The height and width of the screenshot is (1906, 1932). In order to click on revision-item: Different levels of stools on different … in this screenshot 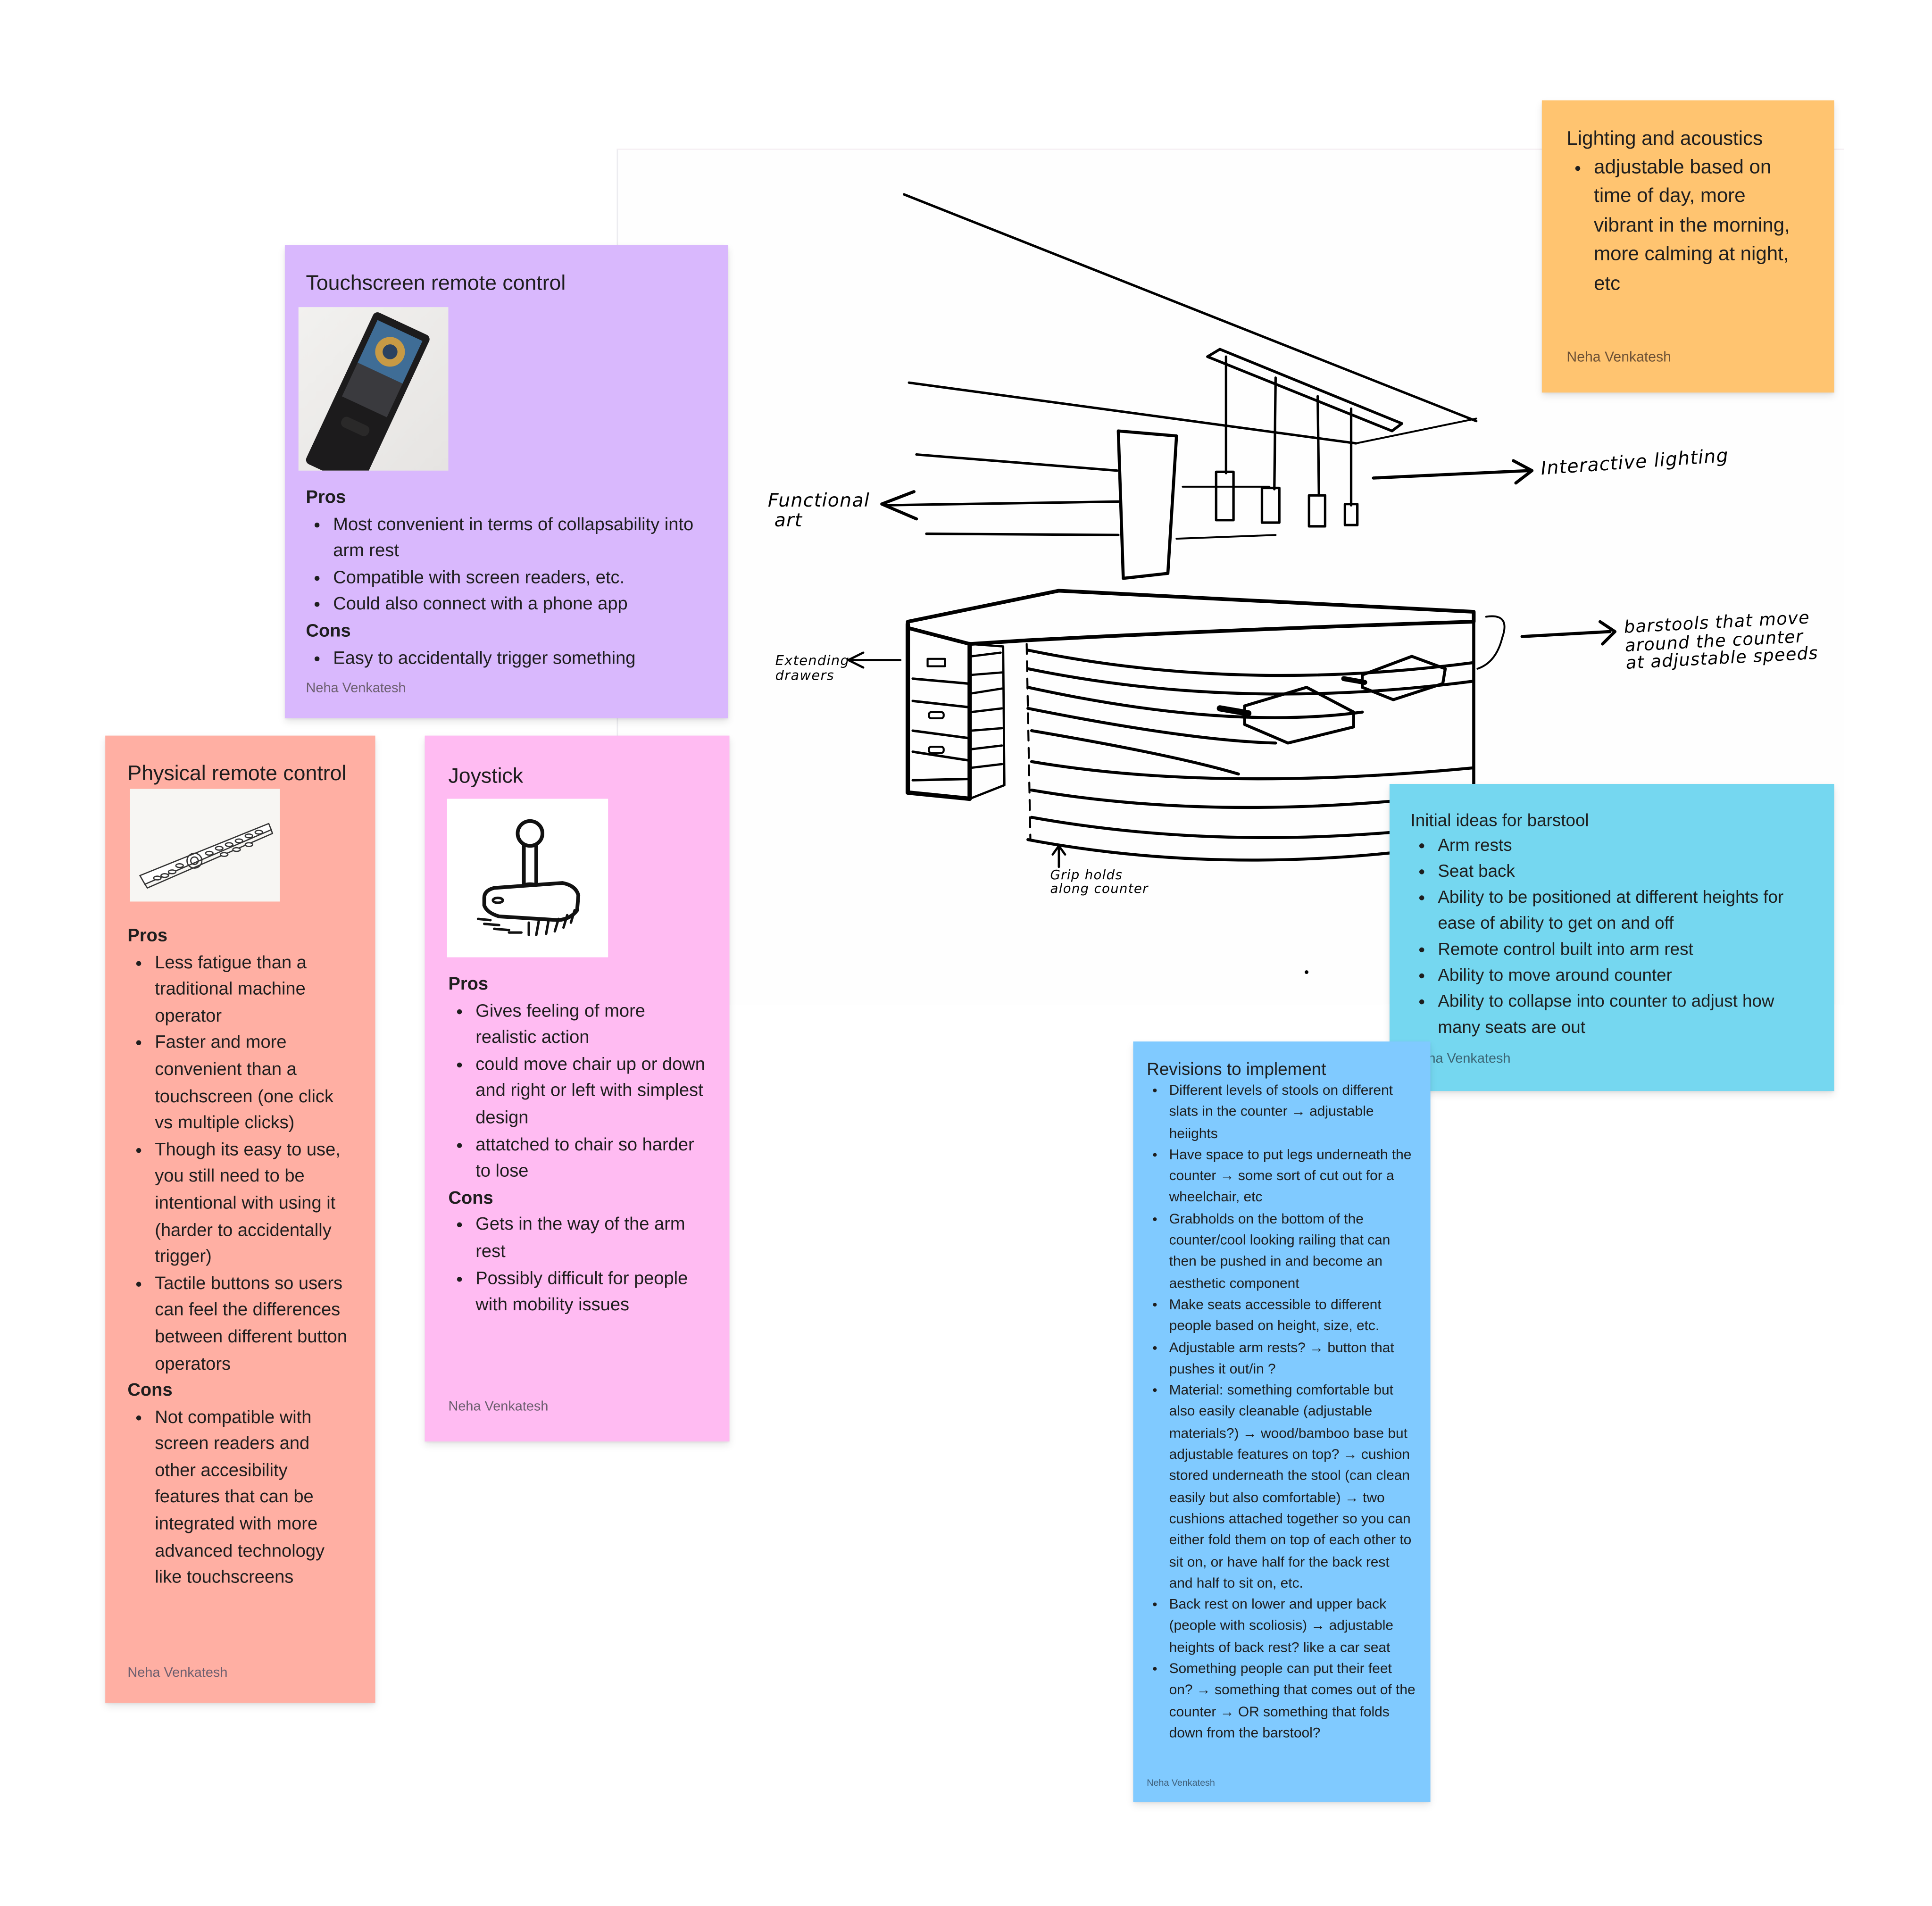, I will do `click(1293, 1113)`.